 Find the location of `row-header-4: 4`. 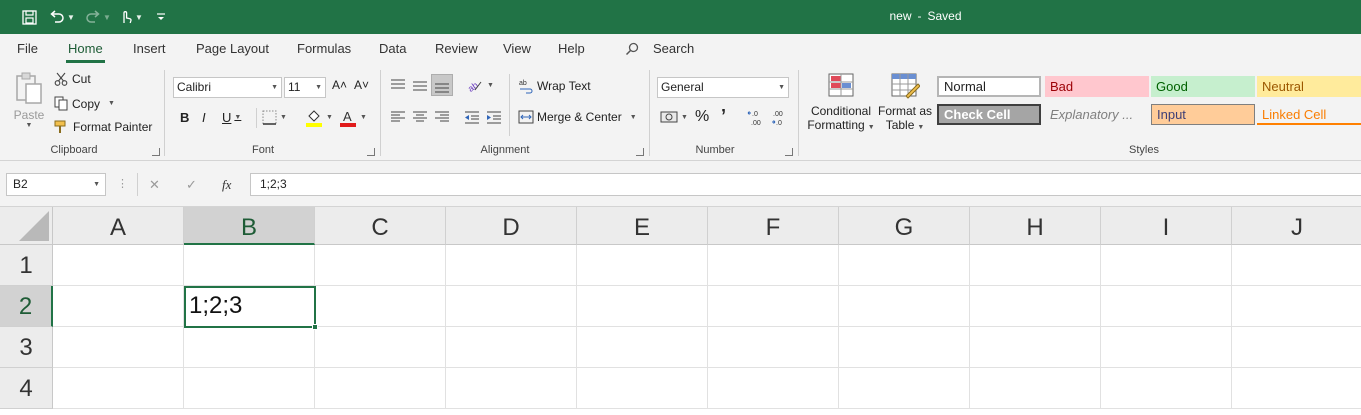

row-header-4: 4 is located at coordinates (26, 388).